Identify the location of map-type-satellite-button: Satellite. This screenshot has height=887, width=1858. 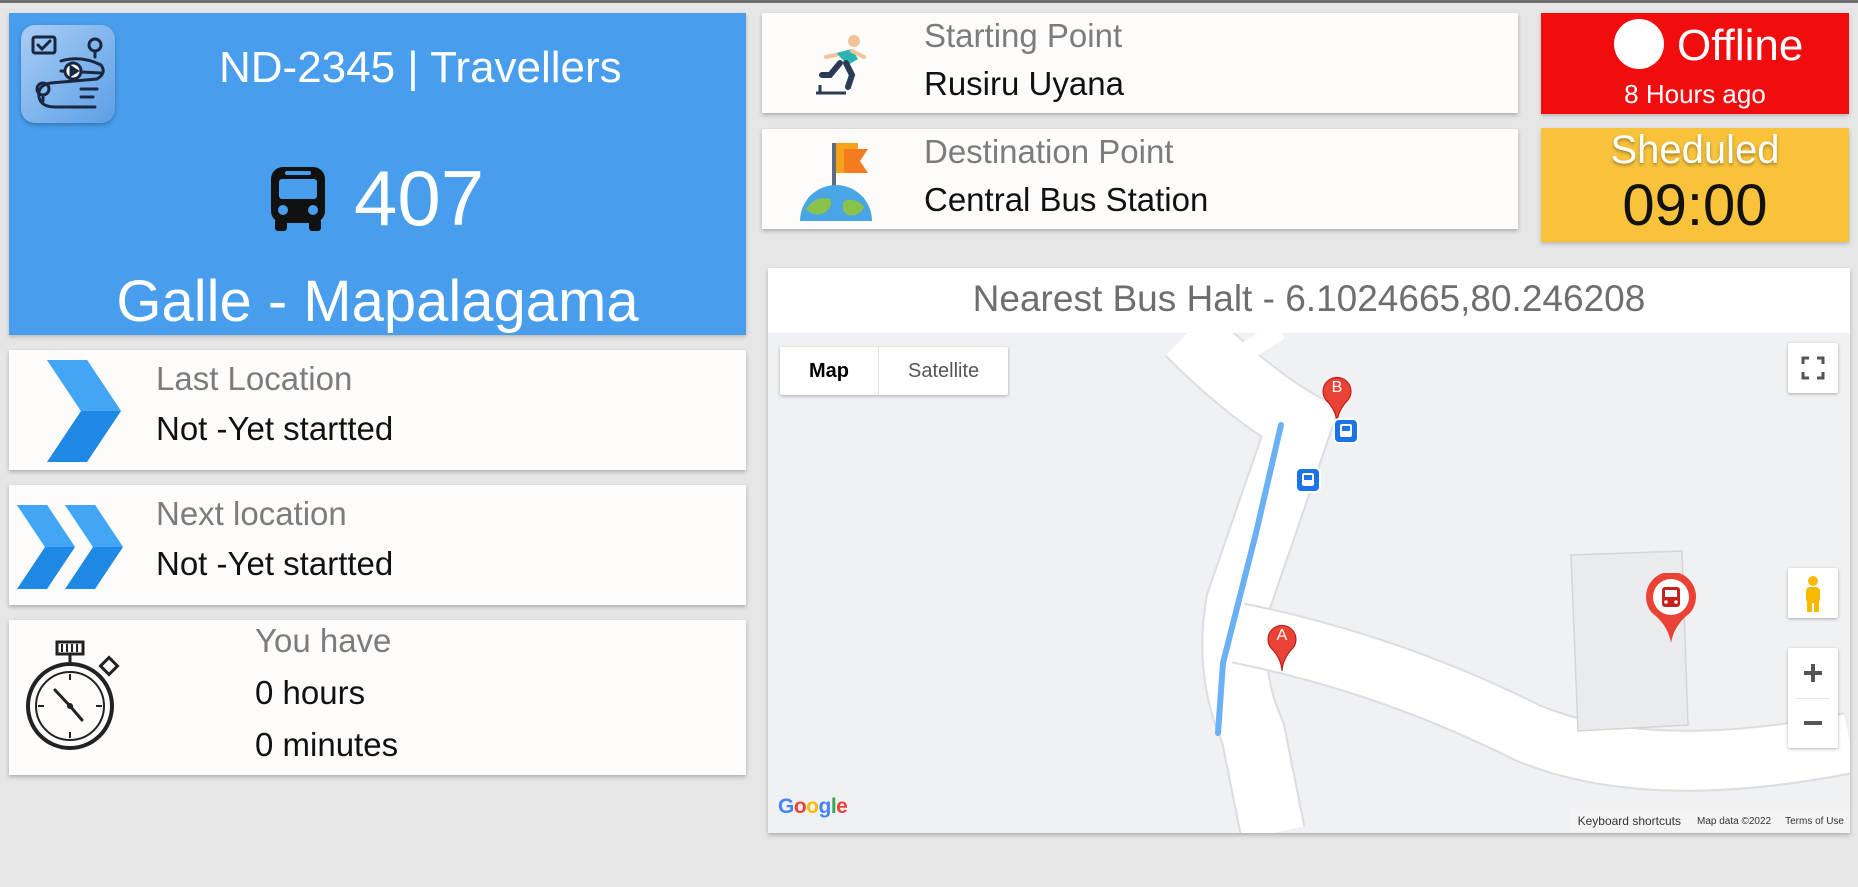
(943, 371).